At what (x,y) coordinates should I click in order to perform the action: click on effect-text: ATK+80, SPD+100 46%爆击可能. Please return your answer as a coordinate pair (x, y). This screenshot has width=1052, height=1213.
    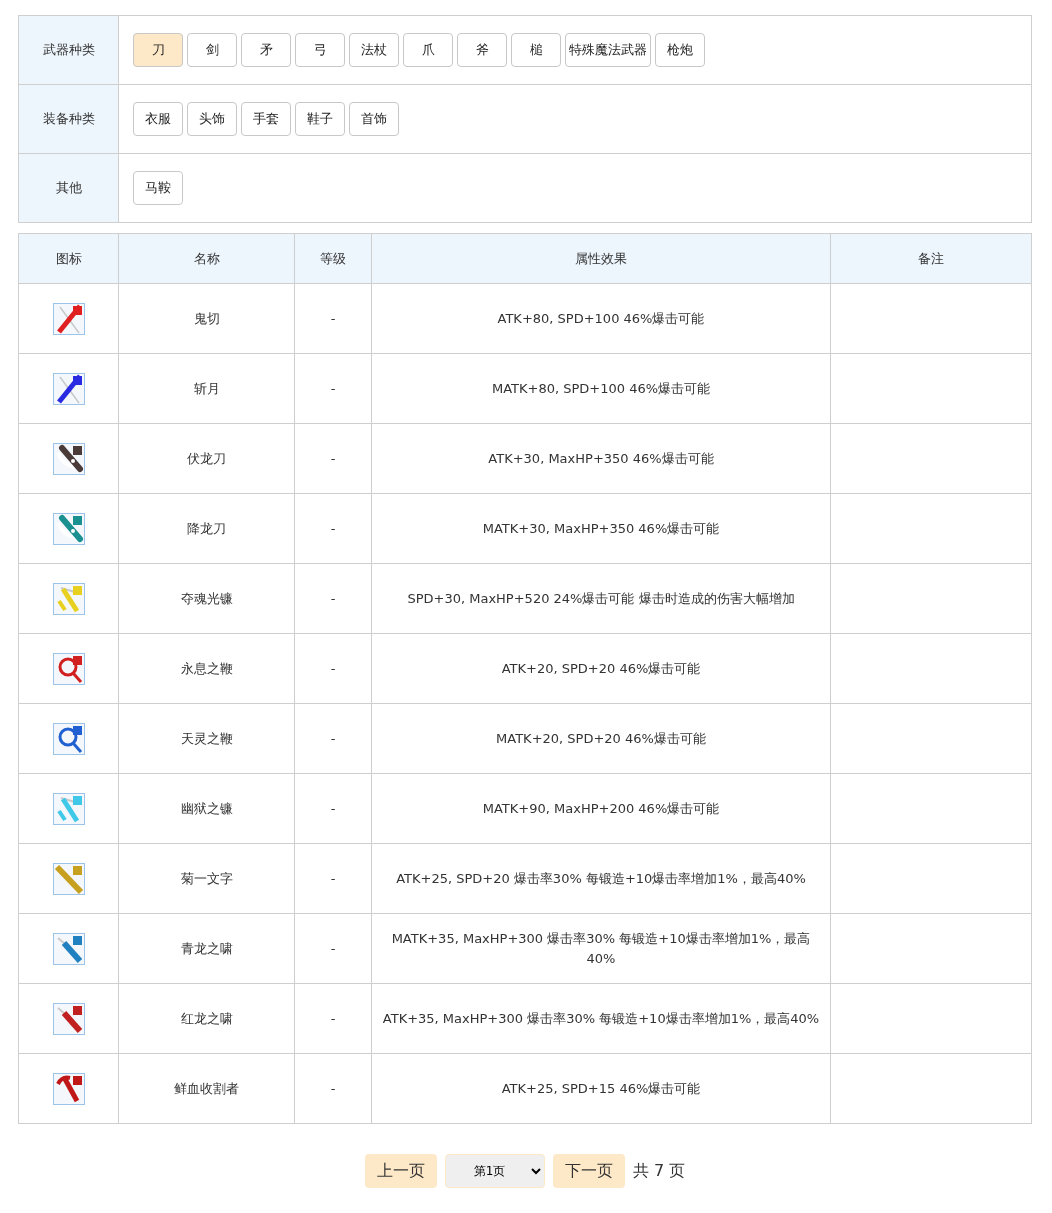
    Looking at the image, I should click on (601, 318).